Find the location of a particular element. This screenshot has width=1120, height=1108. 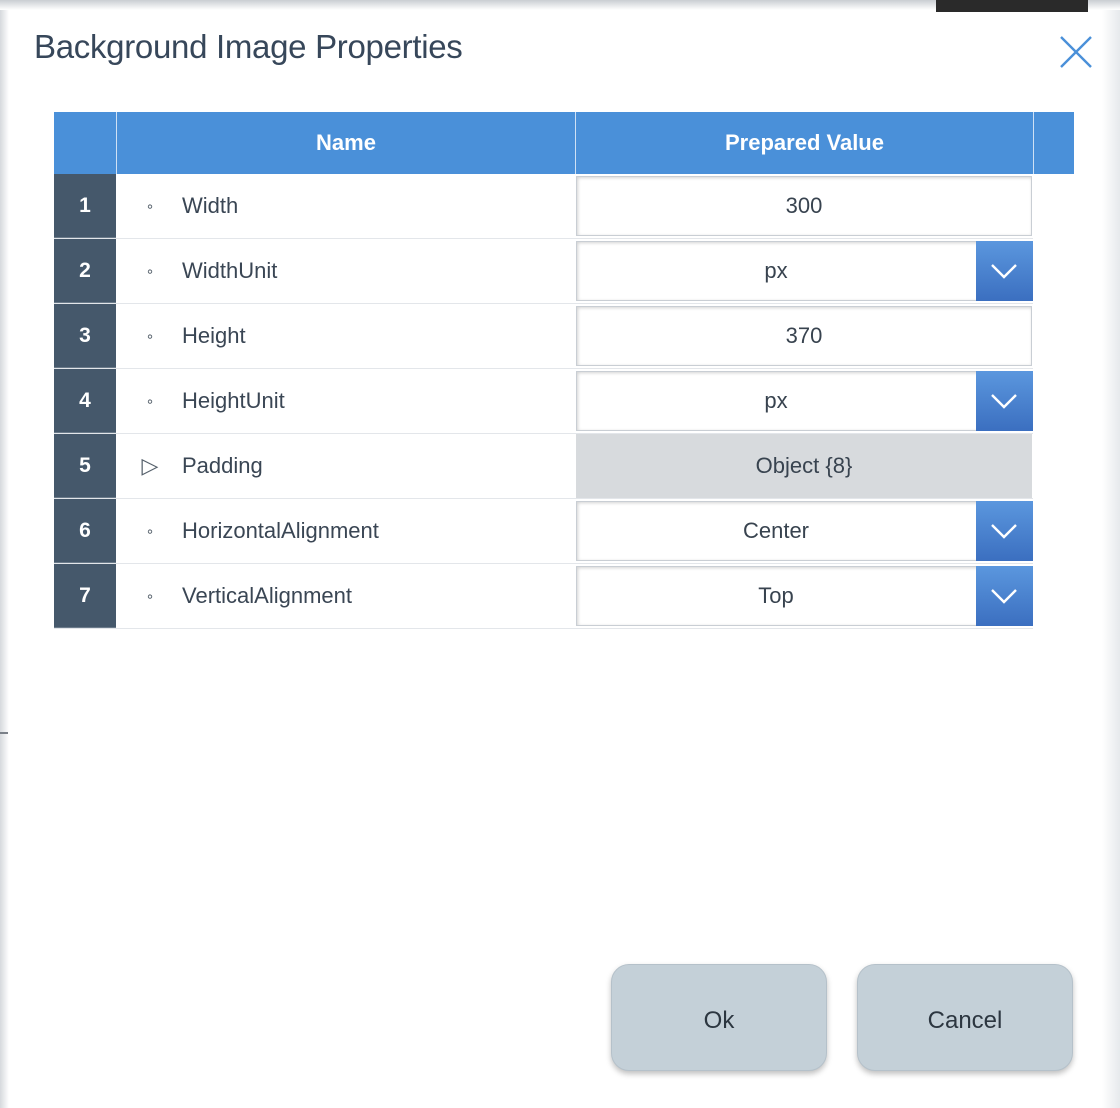

table-row: 4 ∘ HeightUnit px is located at coordinates (543, 401).